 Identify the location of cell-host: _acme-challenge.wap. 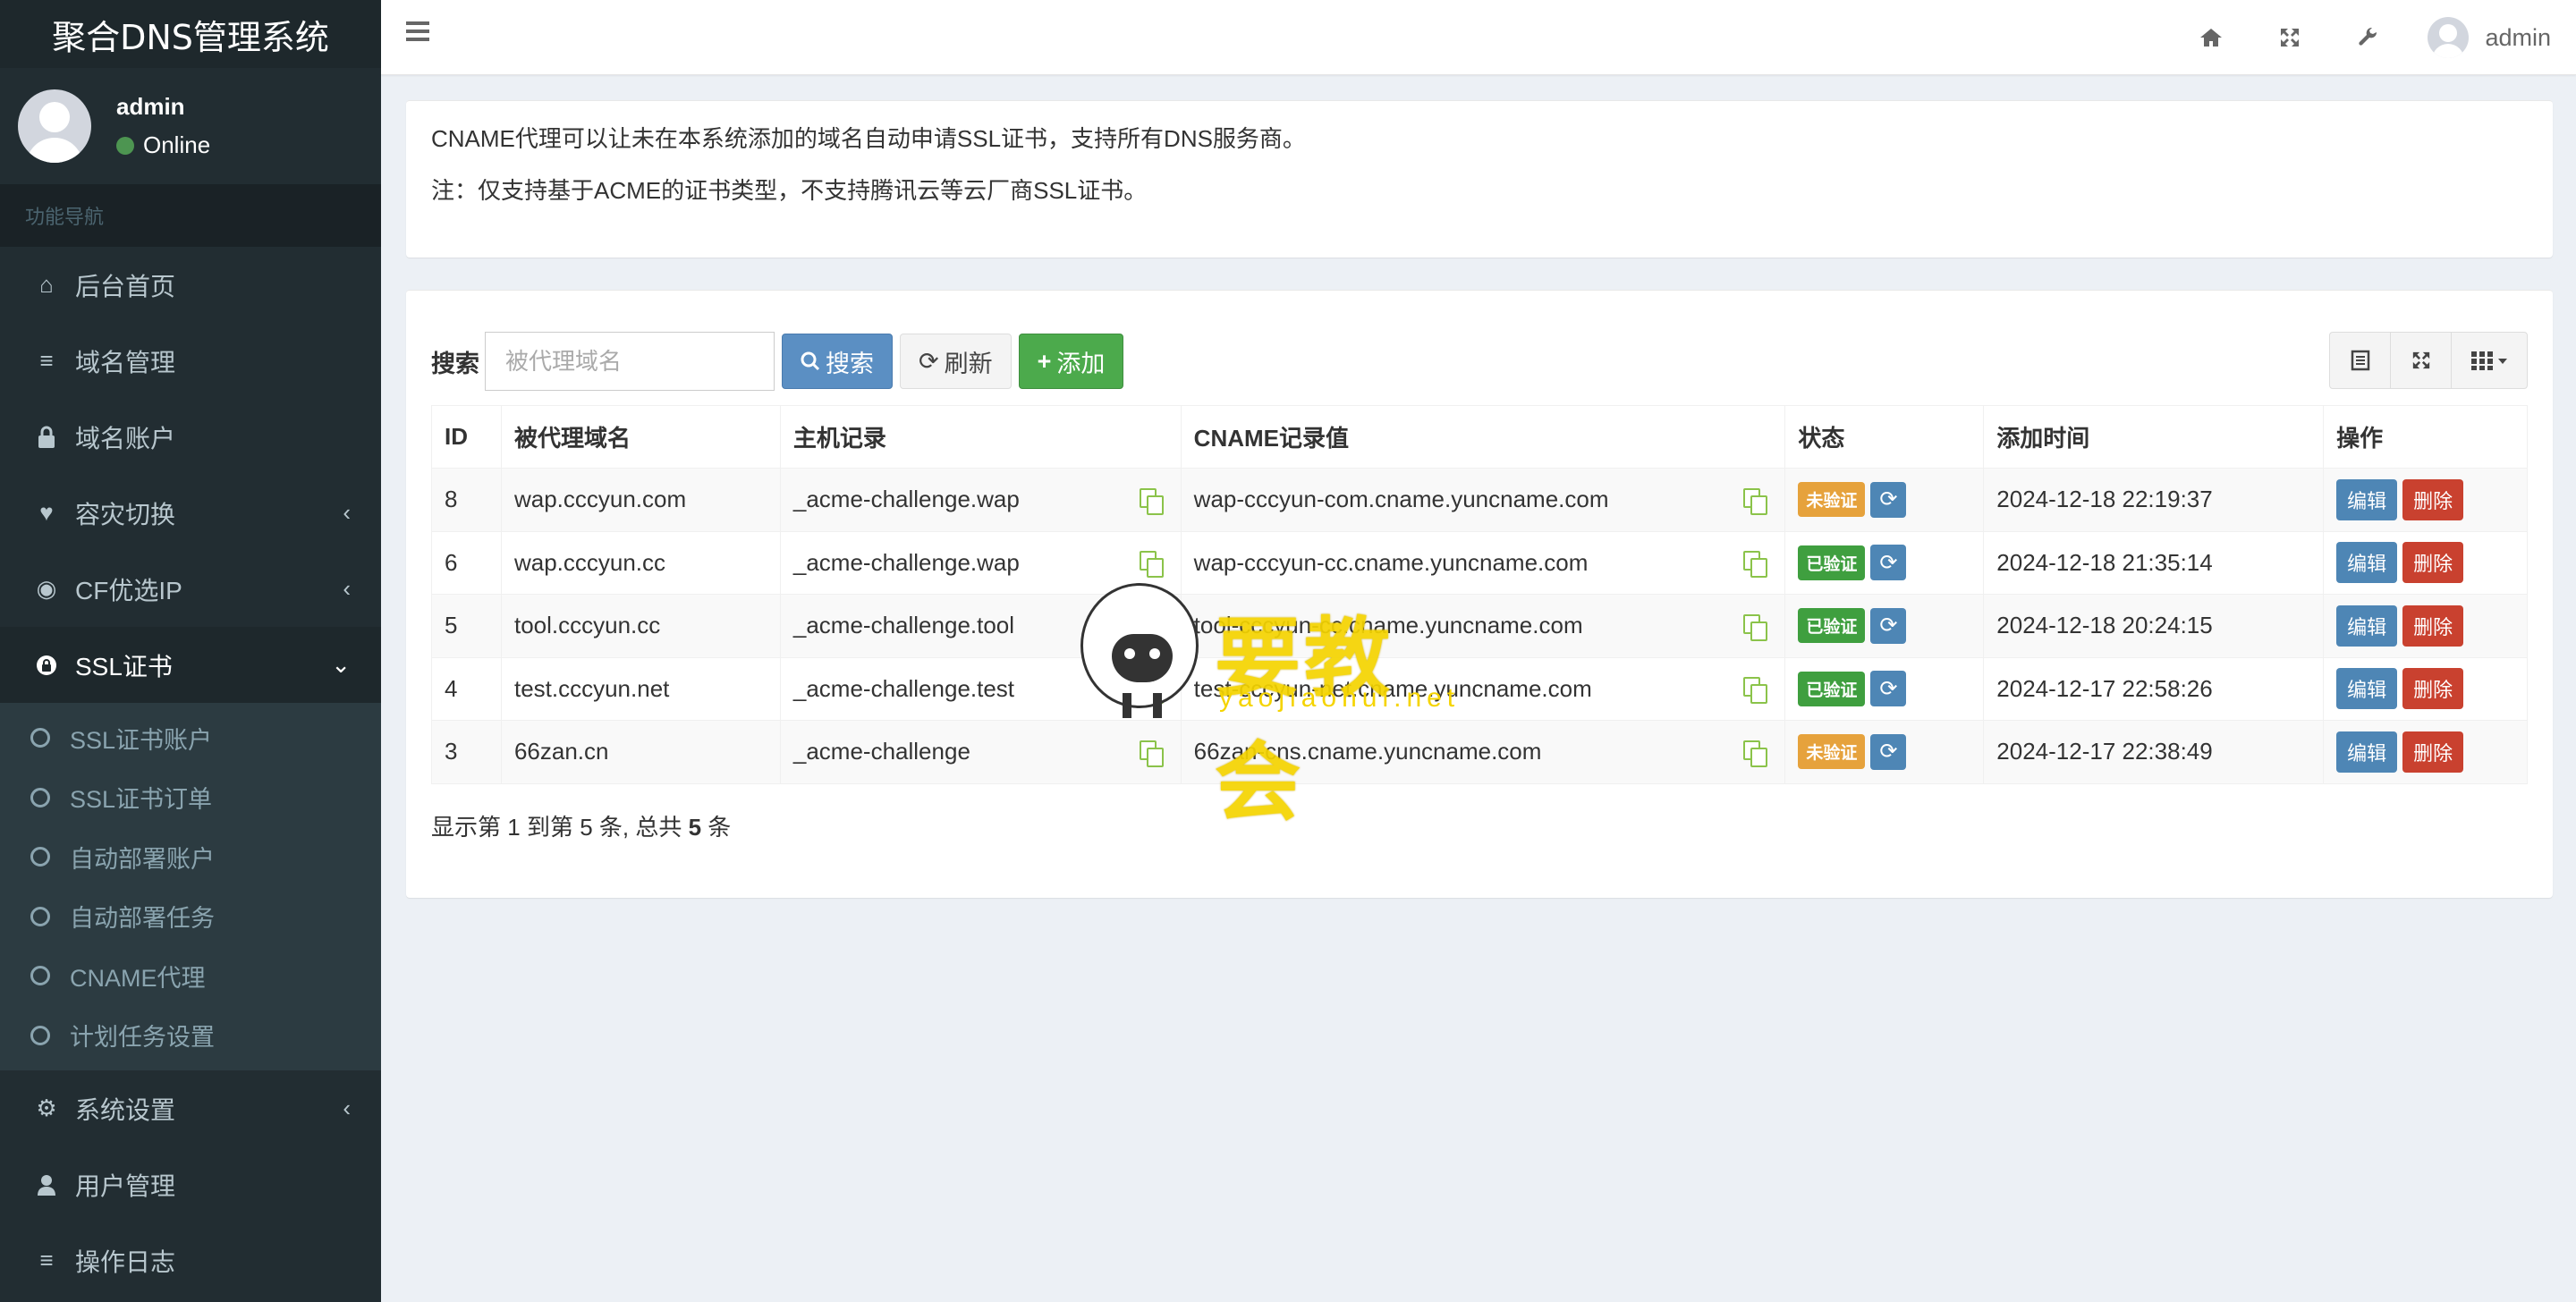
(980, 500).